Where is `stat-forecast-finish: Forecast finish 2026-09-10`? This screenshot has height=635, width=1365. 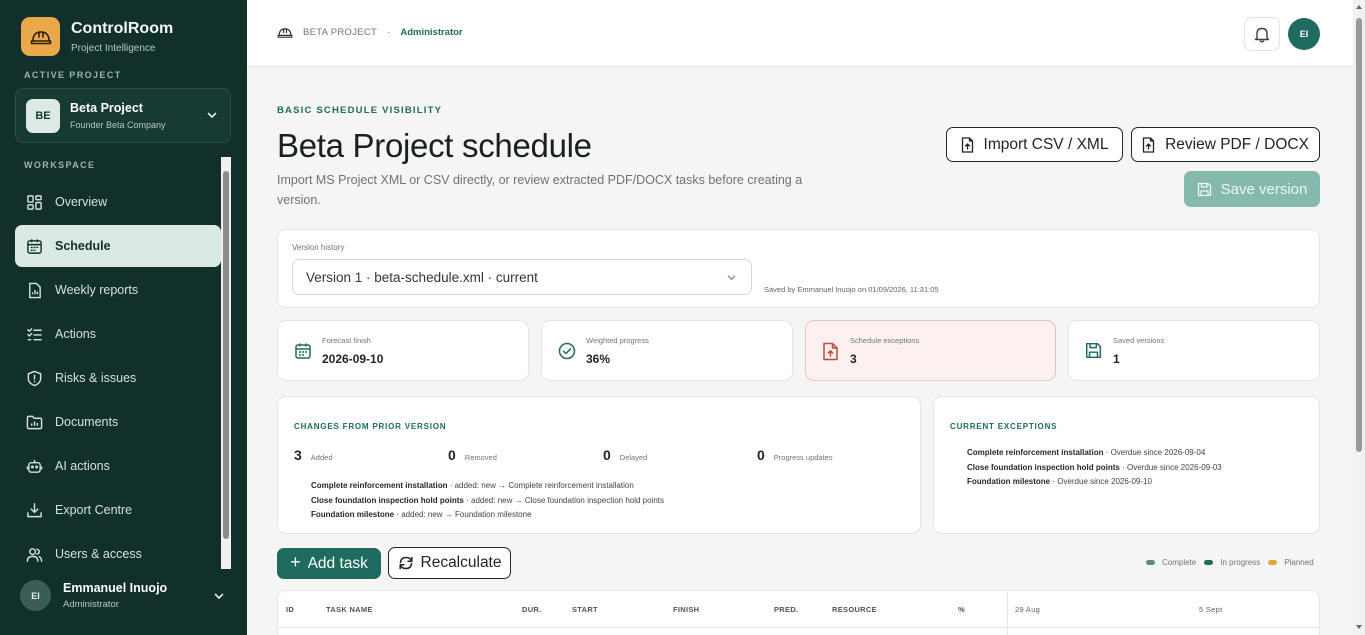 stat-forecast-finish: Forecast finish 2026-09-10 is located at coordinates (403, 350).